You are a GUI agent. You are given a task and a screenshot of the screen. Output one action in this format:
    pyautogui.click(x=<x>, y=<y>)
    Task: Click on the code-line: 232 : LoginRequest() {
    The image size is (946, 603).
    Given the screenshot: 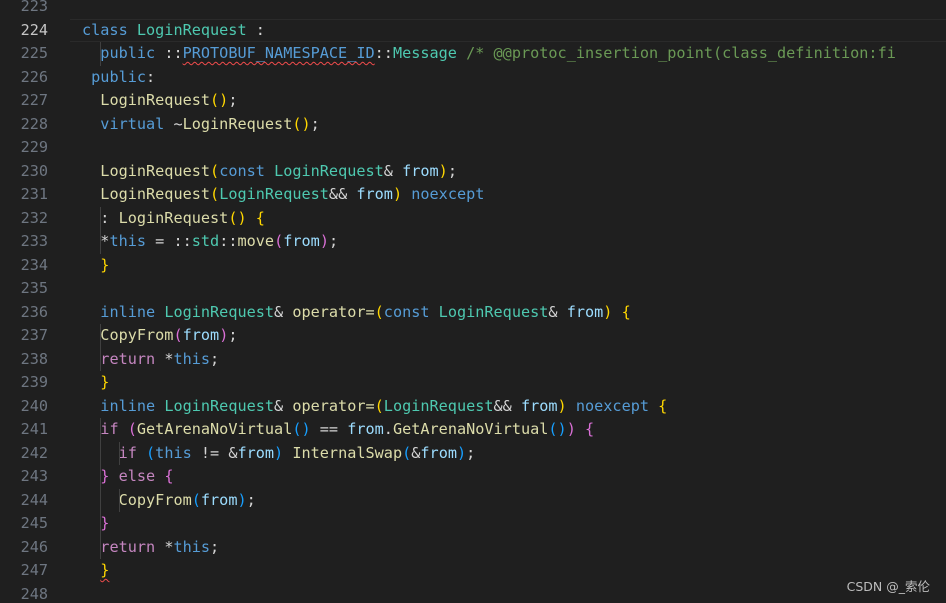 What is the action you would take?
    pyautogui.click(x=473, y=218)
    